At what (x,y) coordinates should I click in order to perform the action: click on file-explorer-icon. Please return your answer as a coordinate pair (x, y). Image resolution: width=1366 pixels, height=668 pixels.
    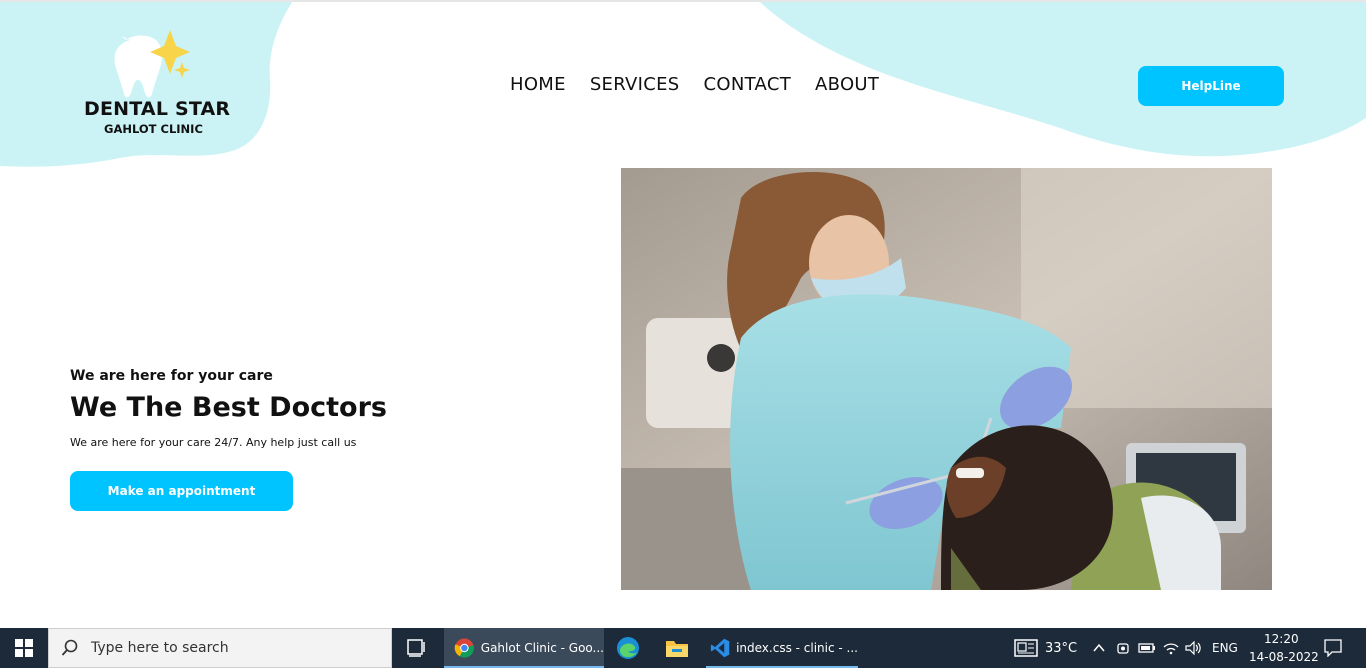
    Looking at the image, I should click on (677, 649).